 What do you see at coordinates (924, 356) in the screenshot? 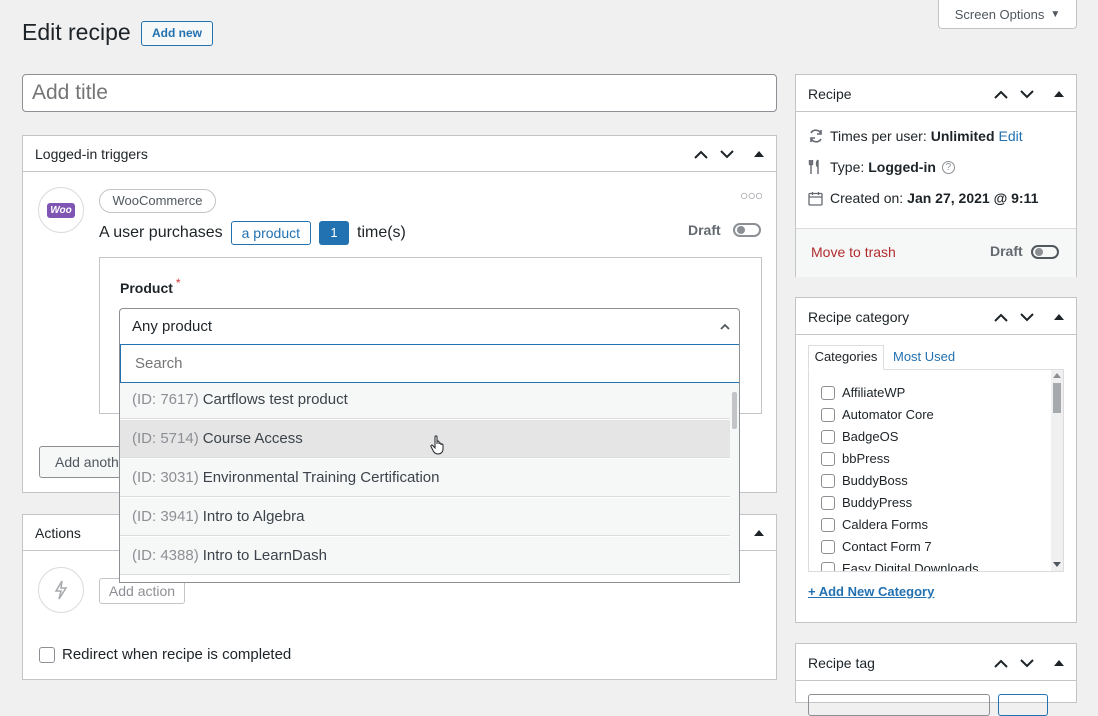
I see `tab-most-used: Most Used` at bounding box center [924, 356].